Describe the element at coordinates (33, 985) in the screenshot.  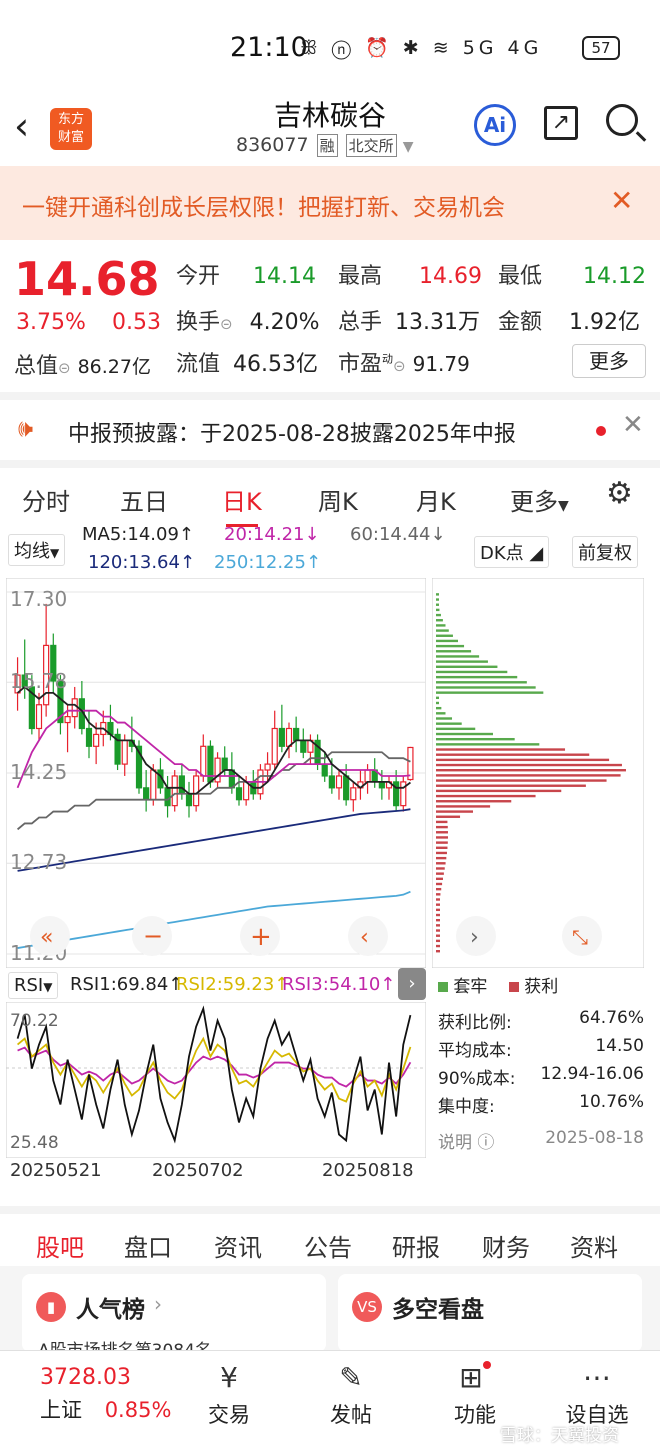
I see `rsi-select: RSI▼` at that location.